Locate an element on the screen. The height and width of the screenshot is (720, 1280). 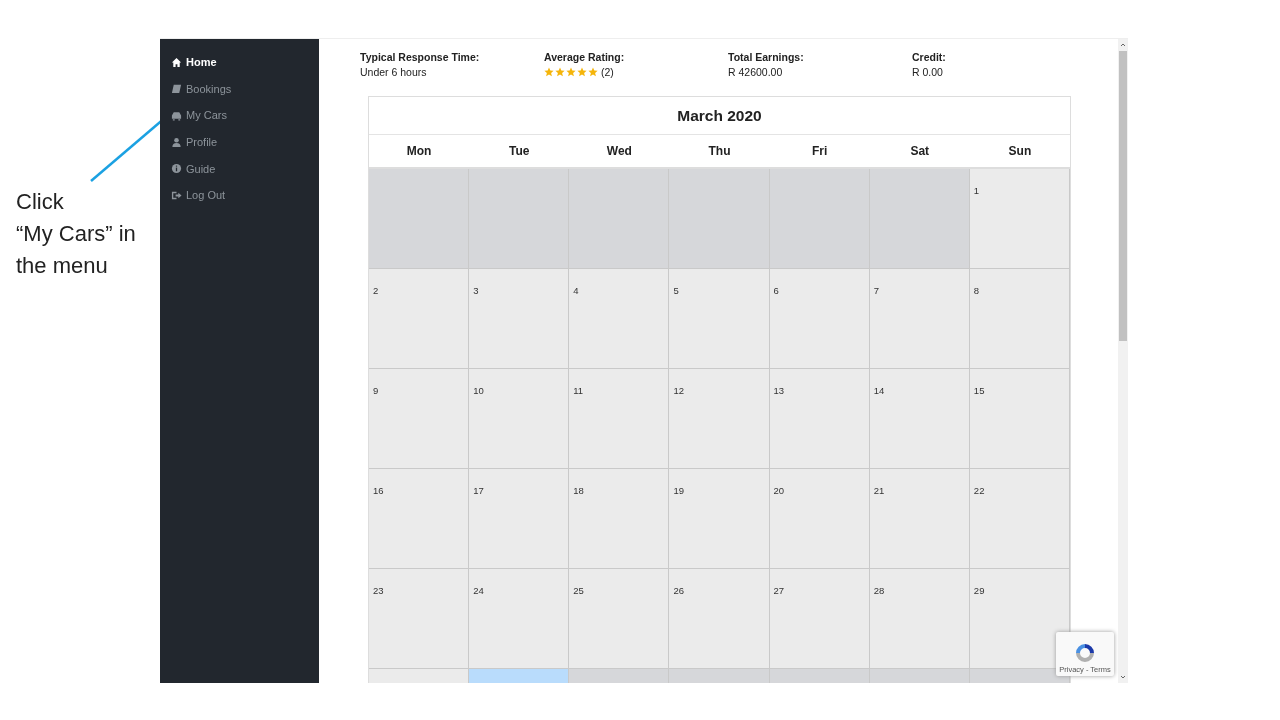
weekday-header: Sun is located at coordinates (1020, 151).